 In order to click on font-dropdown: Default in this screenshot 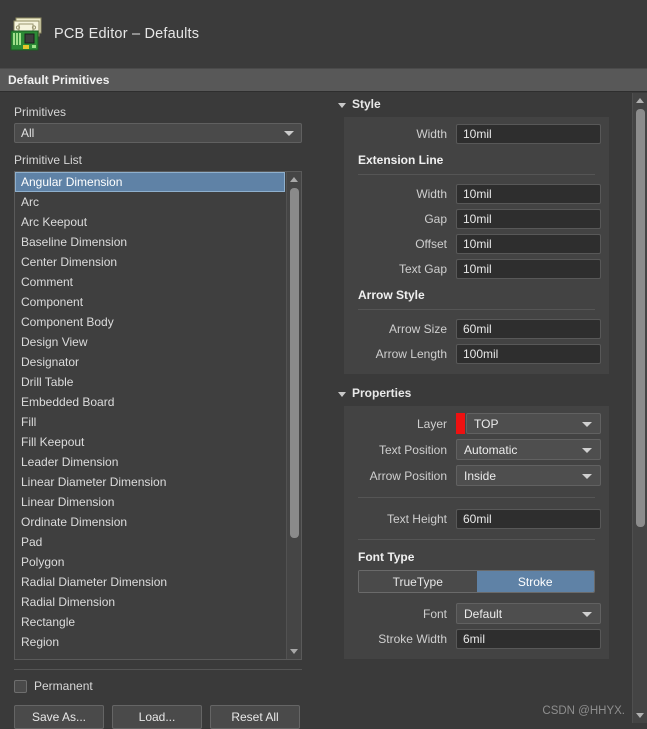, I will do `click(528, 613)`.